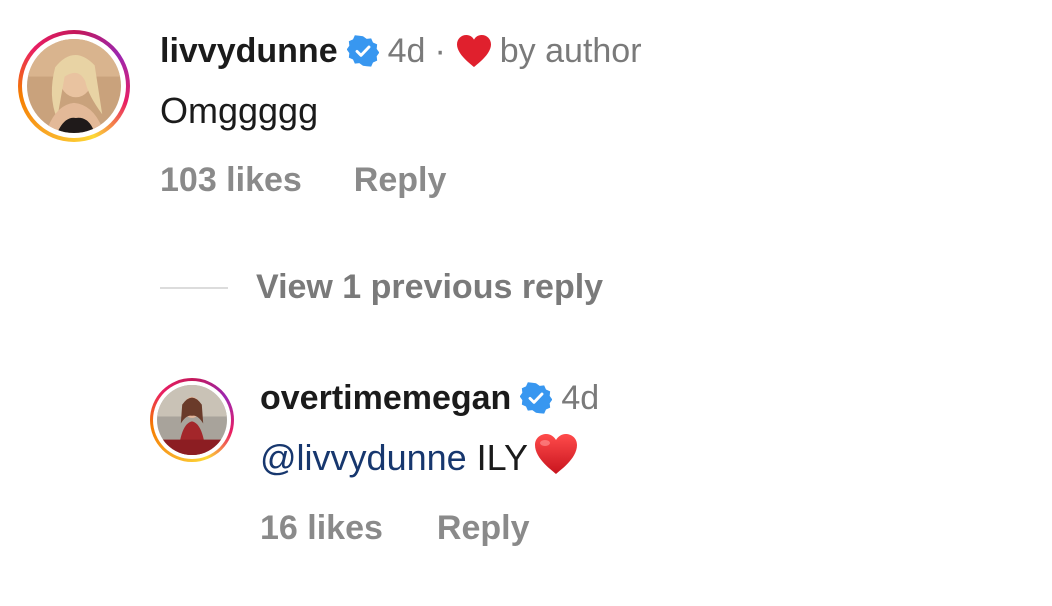 This screenshot has height=606, width=1052. I want to click on like-count: 16 likes, so click(321, 528).